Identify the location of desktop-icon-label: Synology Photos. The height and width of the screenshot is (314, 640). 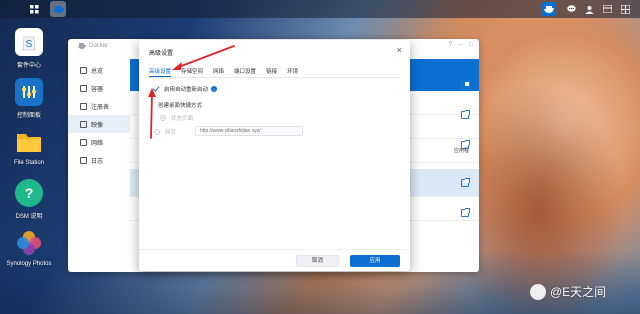
(29, 264).